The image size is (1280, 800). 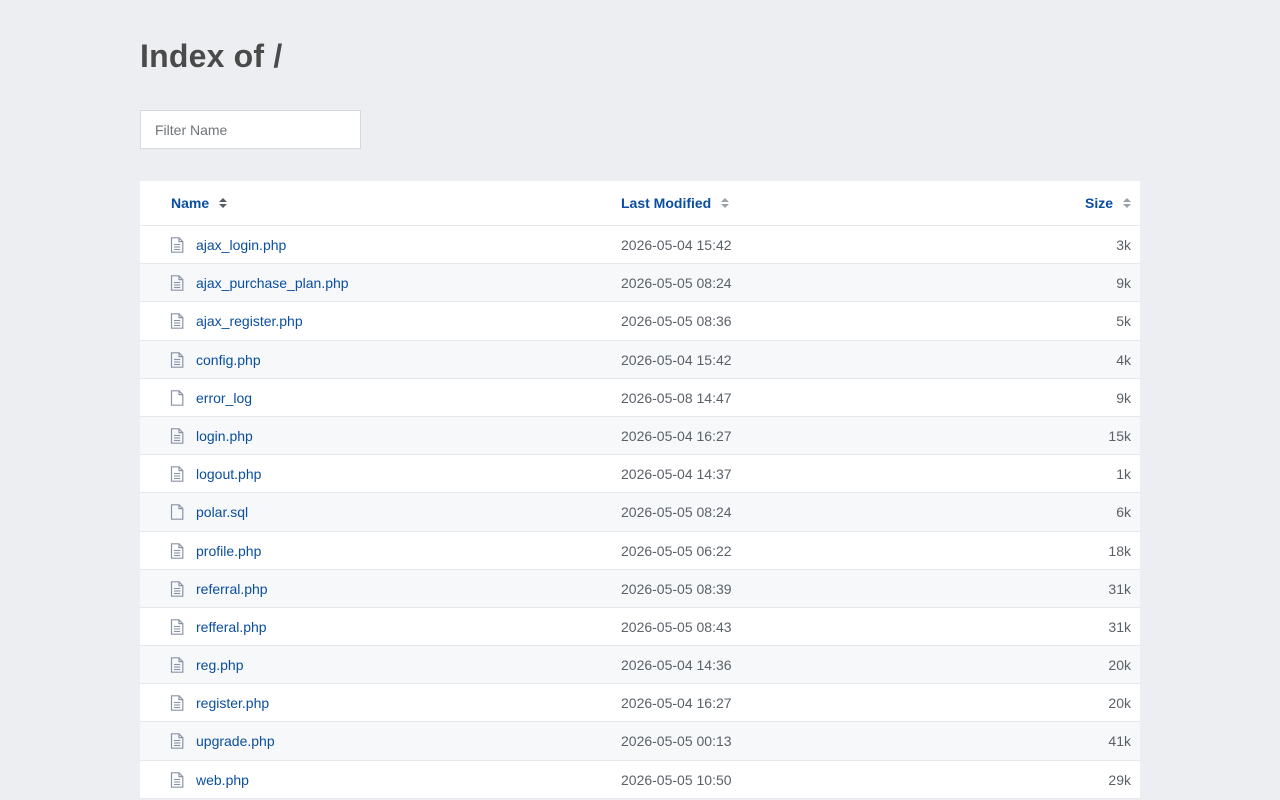 I want to click on column-header-size: Size, so click(x=1108, y=203).